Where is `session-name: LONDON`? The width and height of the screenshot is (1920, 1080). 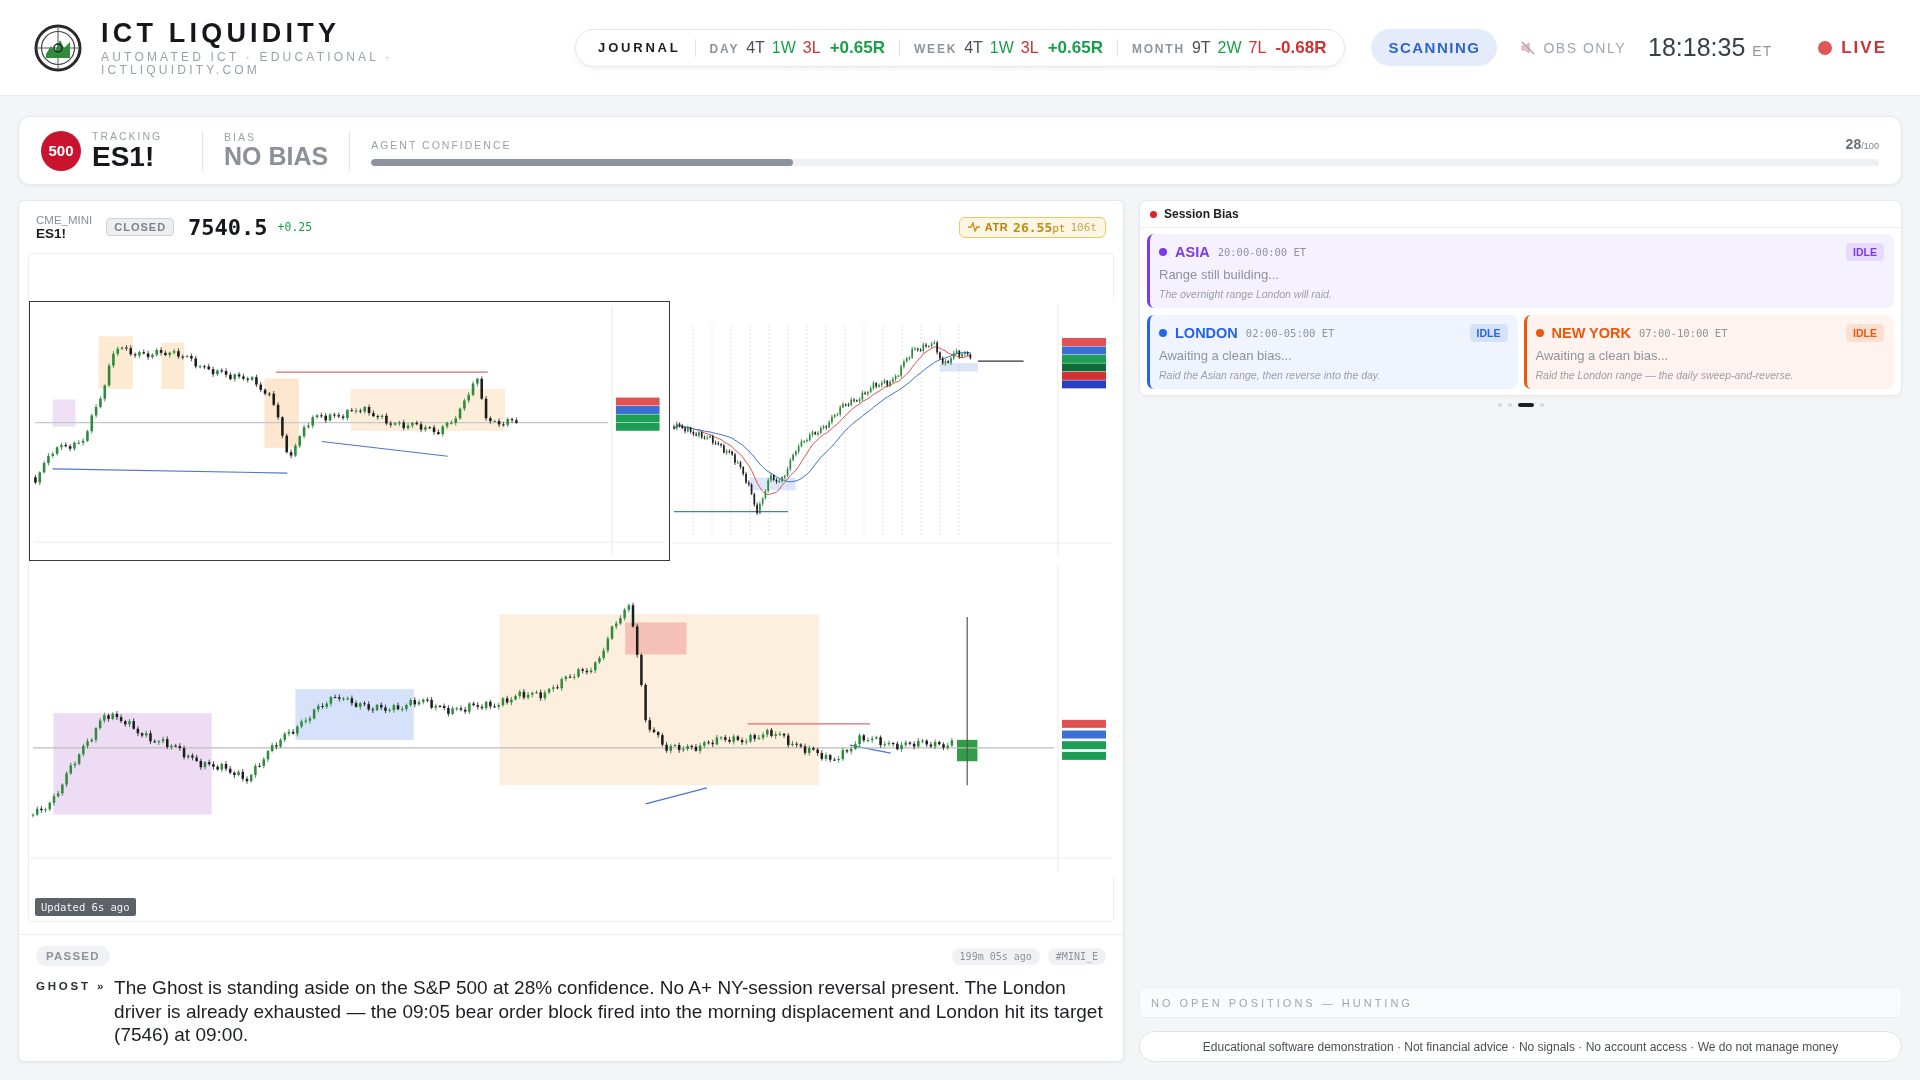 session-name: LONDON is located at coordinates (1206, 333).